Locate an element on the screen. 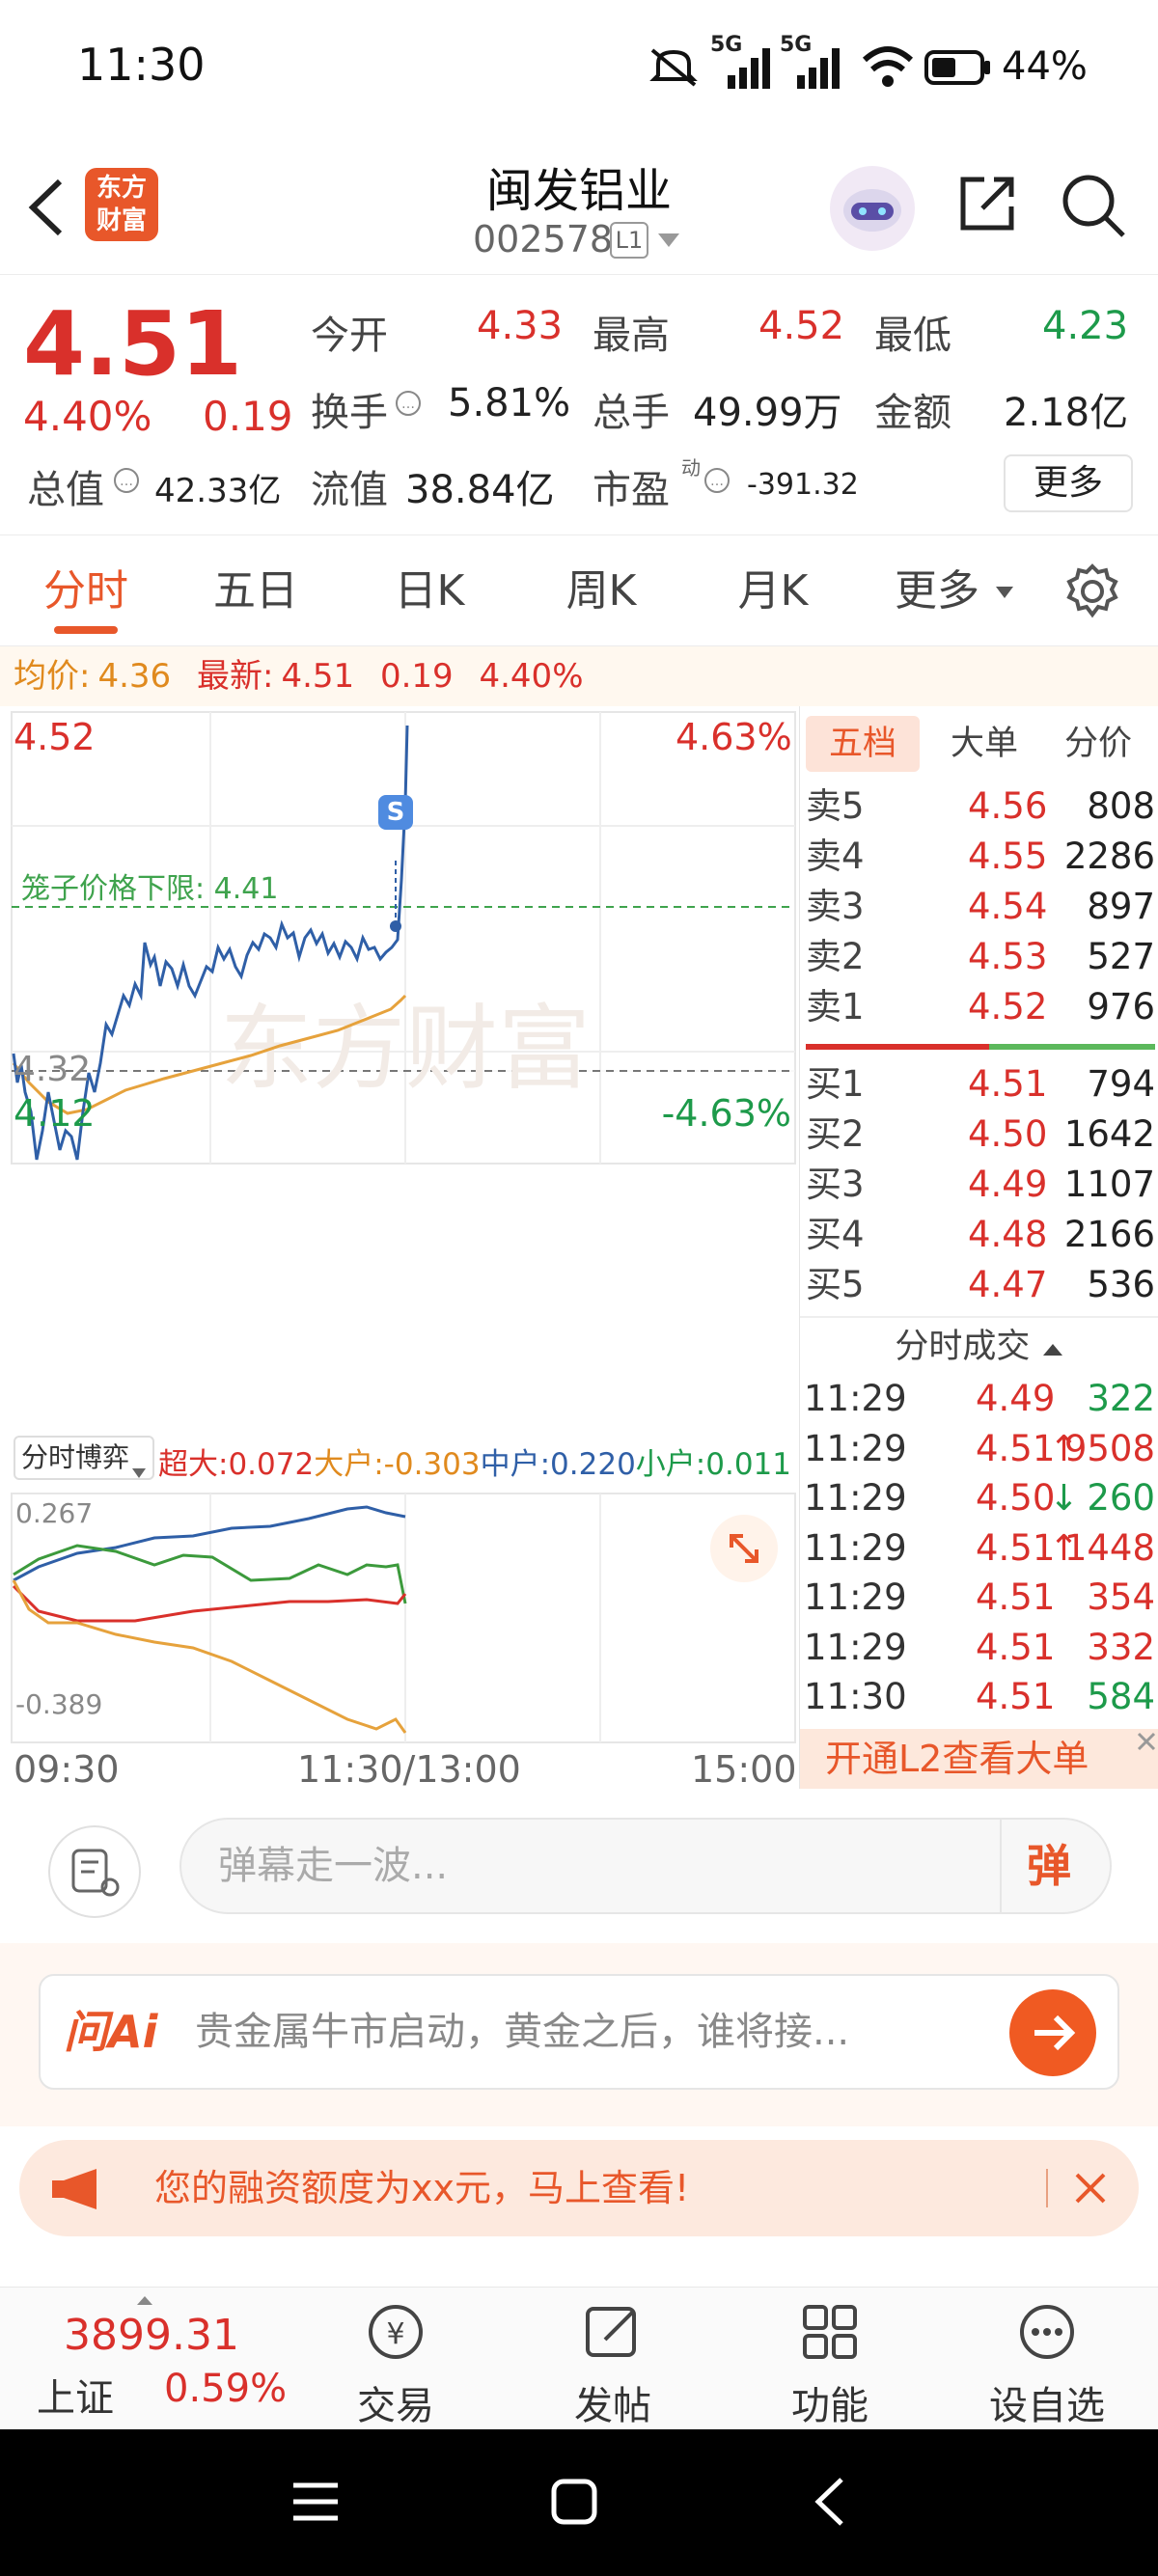 The height and width of the screenshot is (2576, 1158). danmu-send-button: 弹 is located at coordinates (1049, 1866).